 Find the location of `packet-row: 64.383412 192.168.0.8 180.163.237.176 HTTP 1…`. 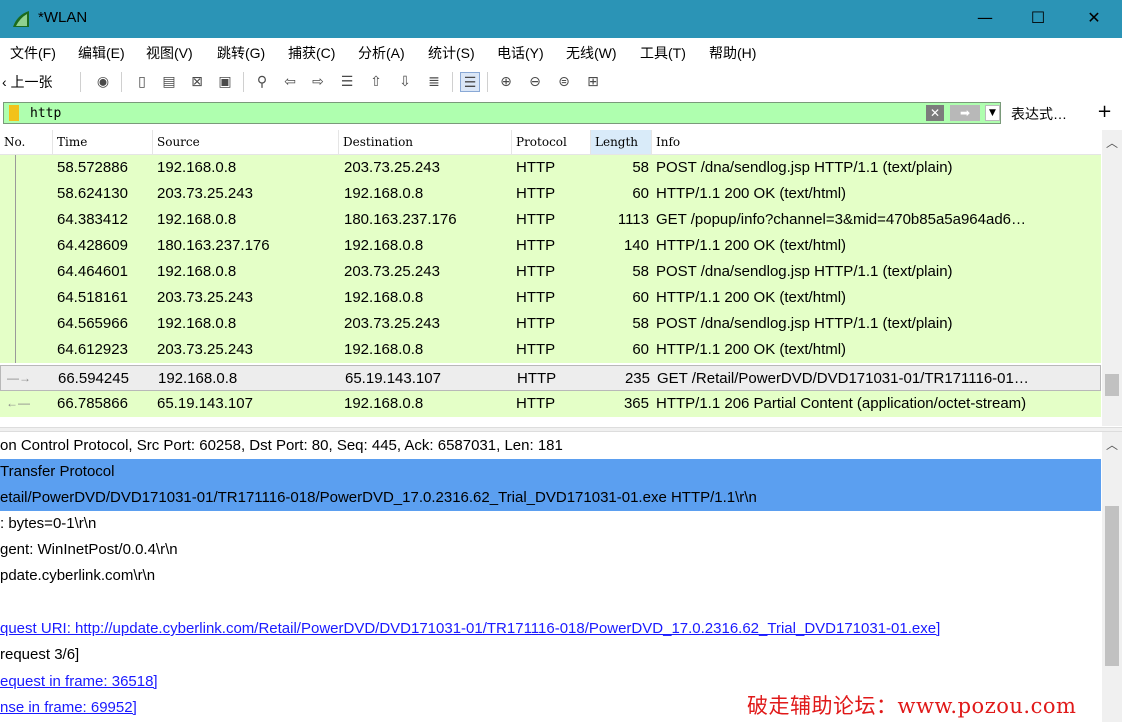

packet-row: 64.383412 192.168.0.8 180.163.237.176 HTTP 1… is located at coordinates (550, 220).